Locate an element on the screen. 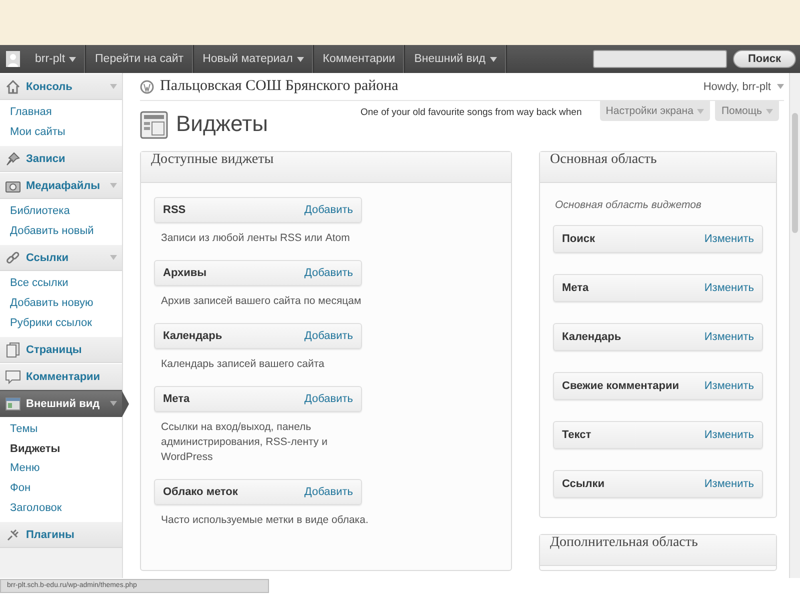  sidebar-menu-item: Ссылки is located at coordinates (61, 258).